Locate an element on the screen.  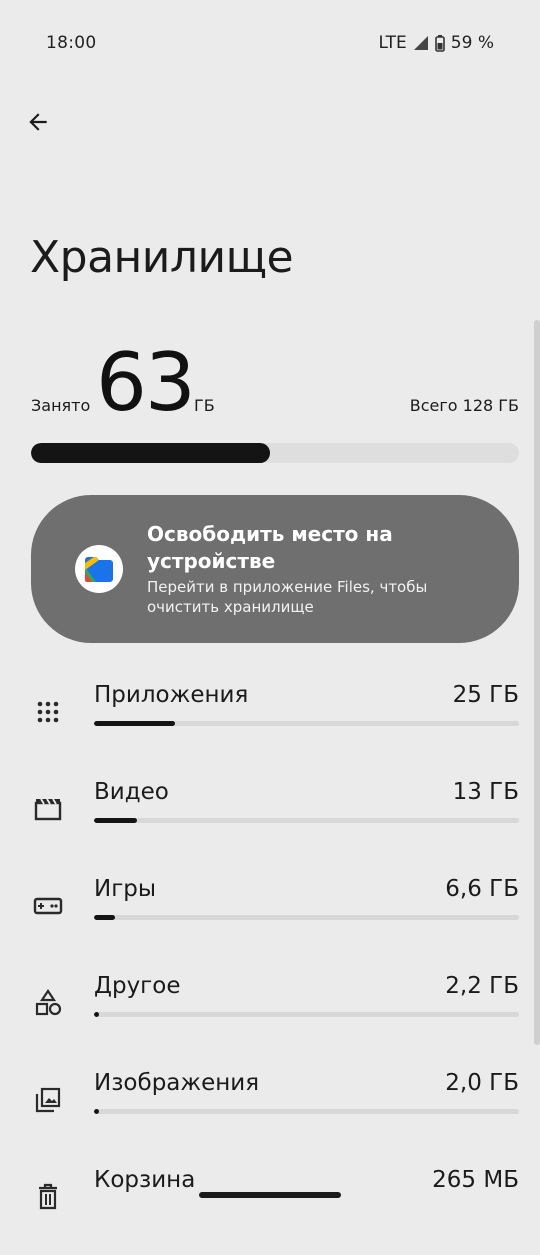
used-label: Занято is located at coordinates (61, 405).